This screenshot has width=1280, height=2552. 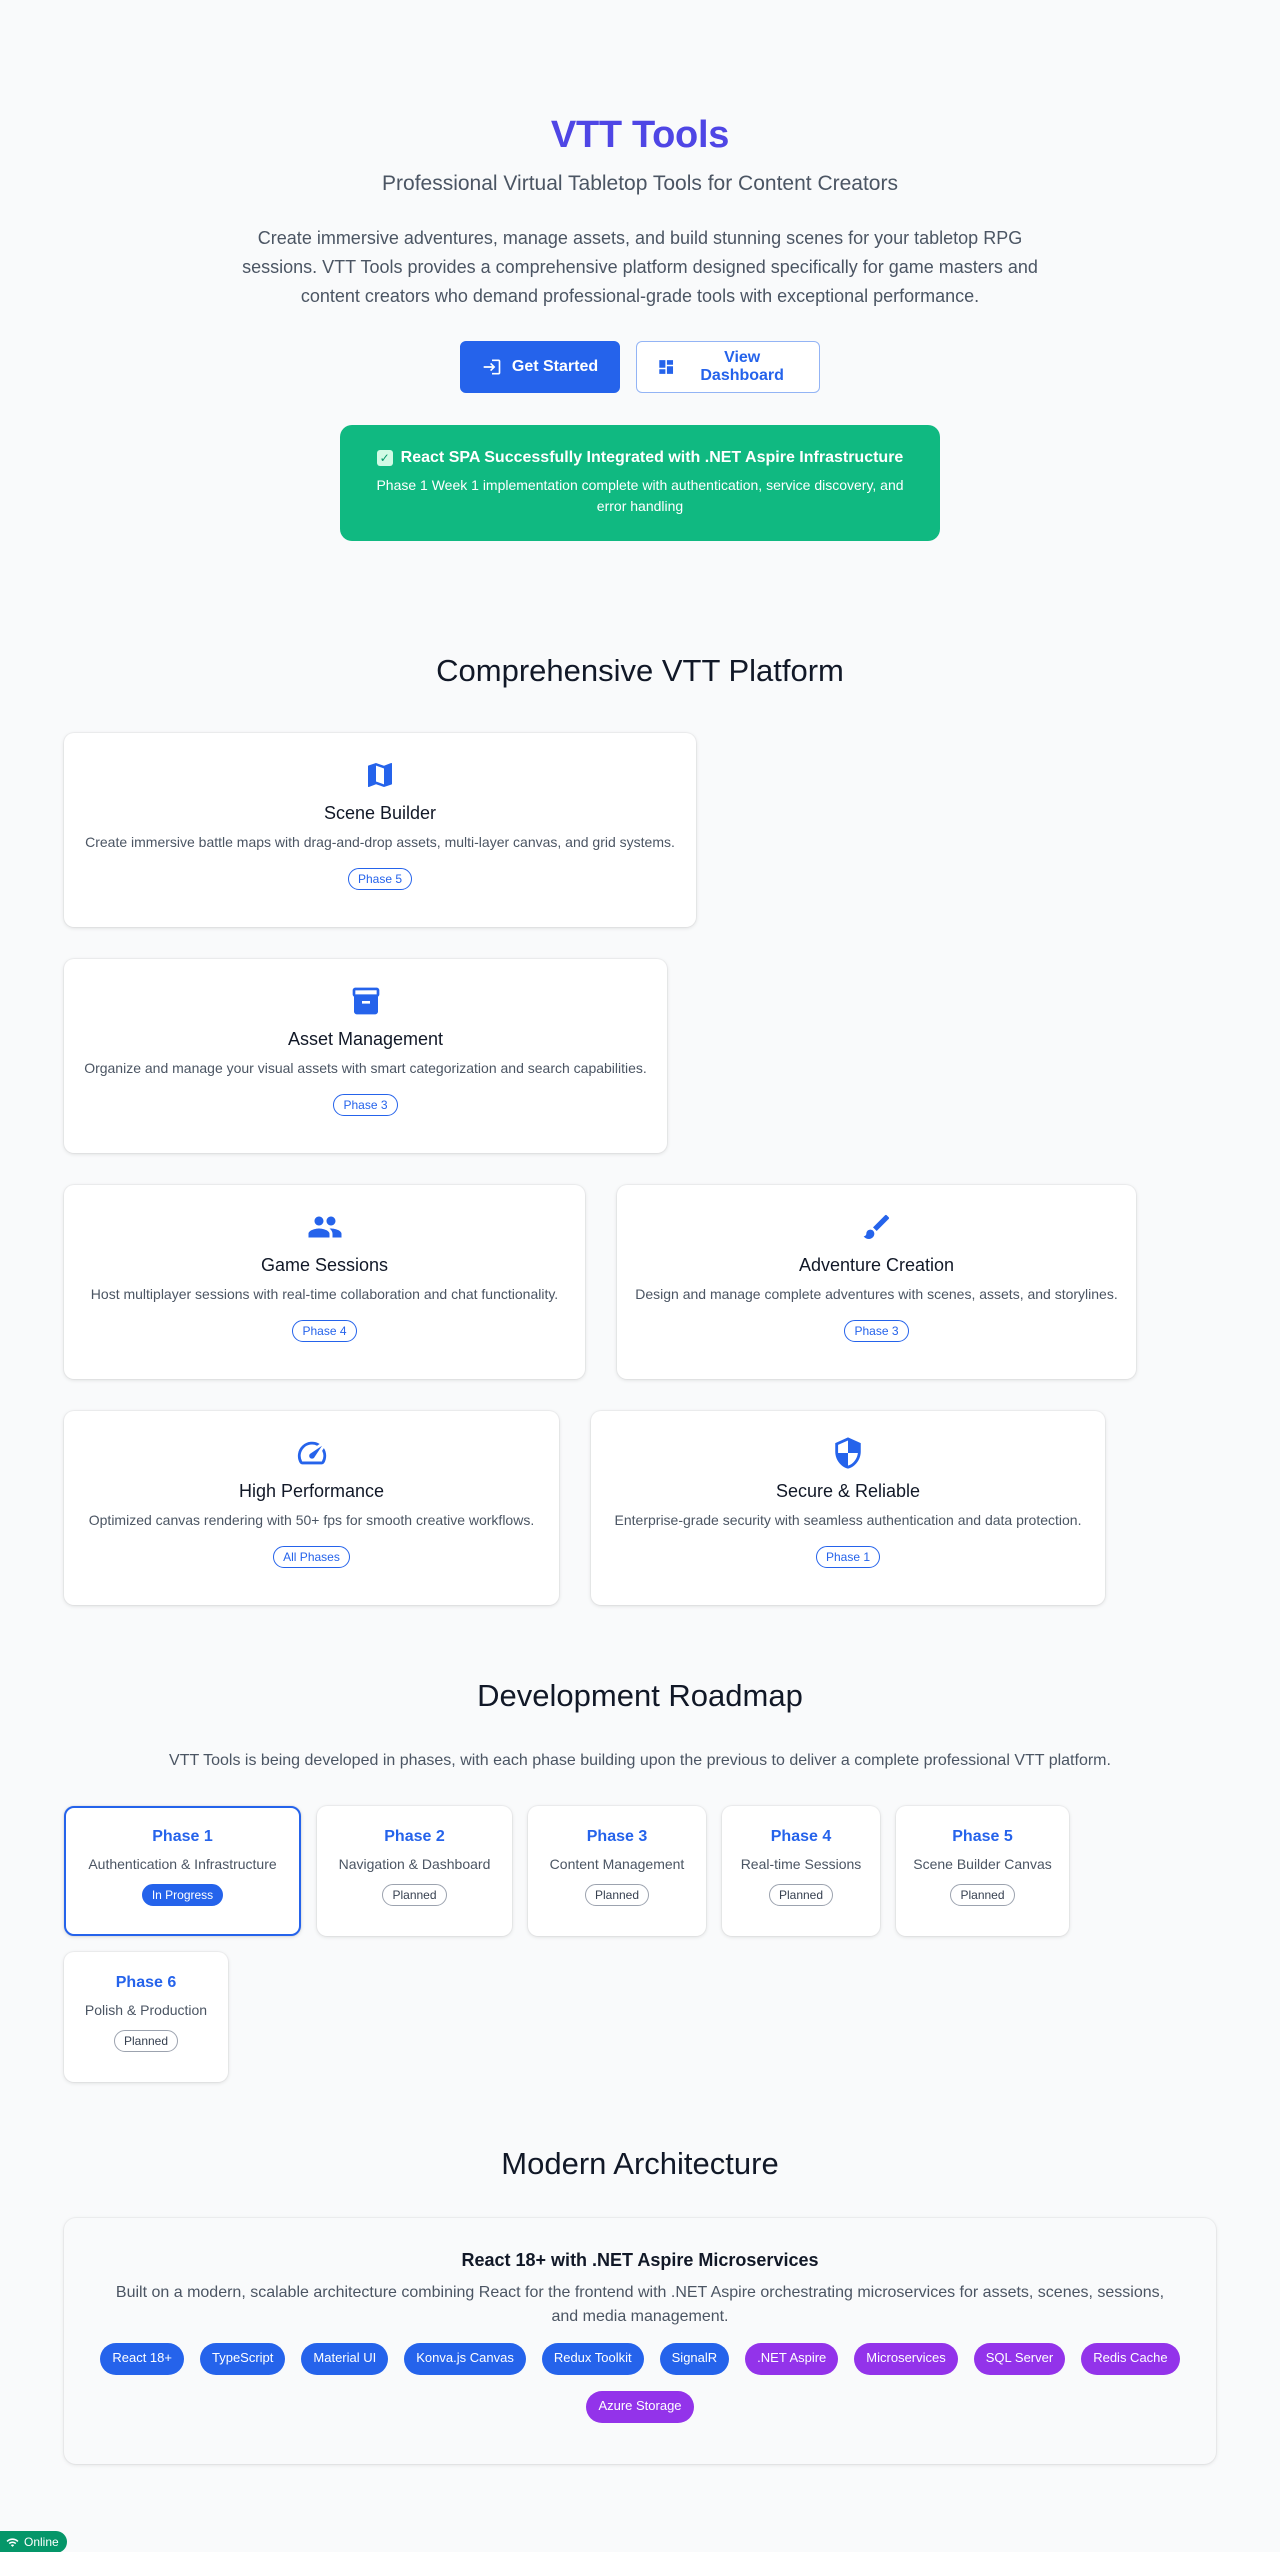 I want to click on feature-title: Scene Builder, so click(x=380, y=813).